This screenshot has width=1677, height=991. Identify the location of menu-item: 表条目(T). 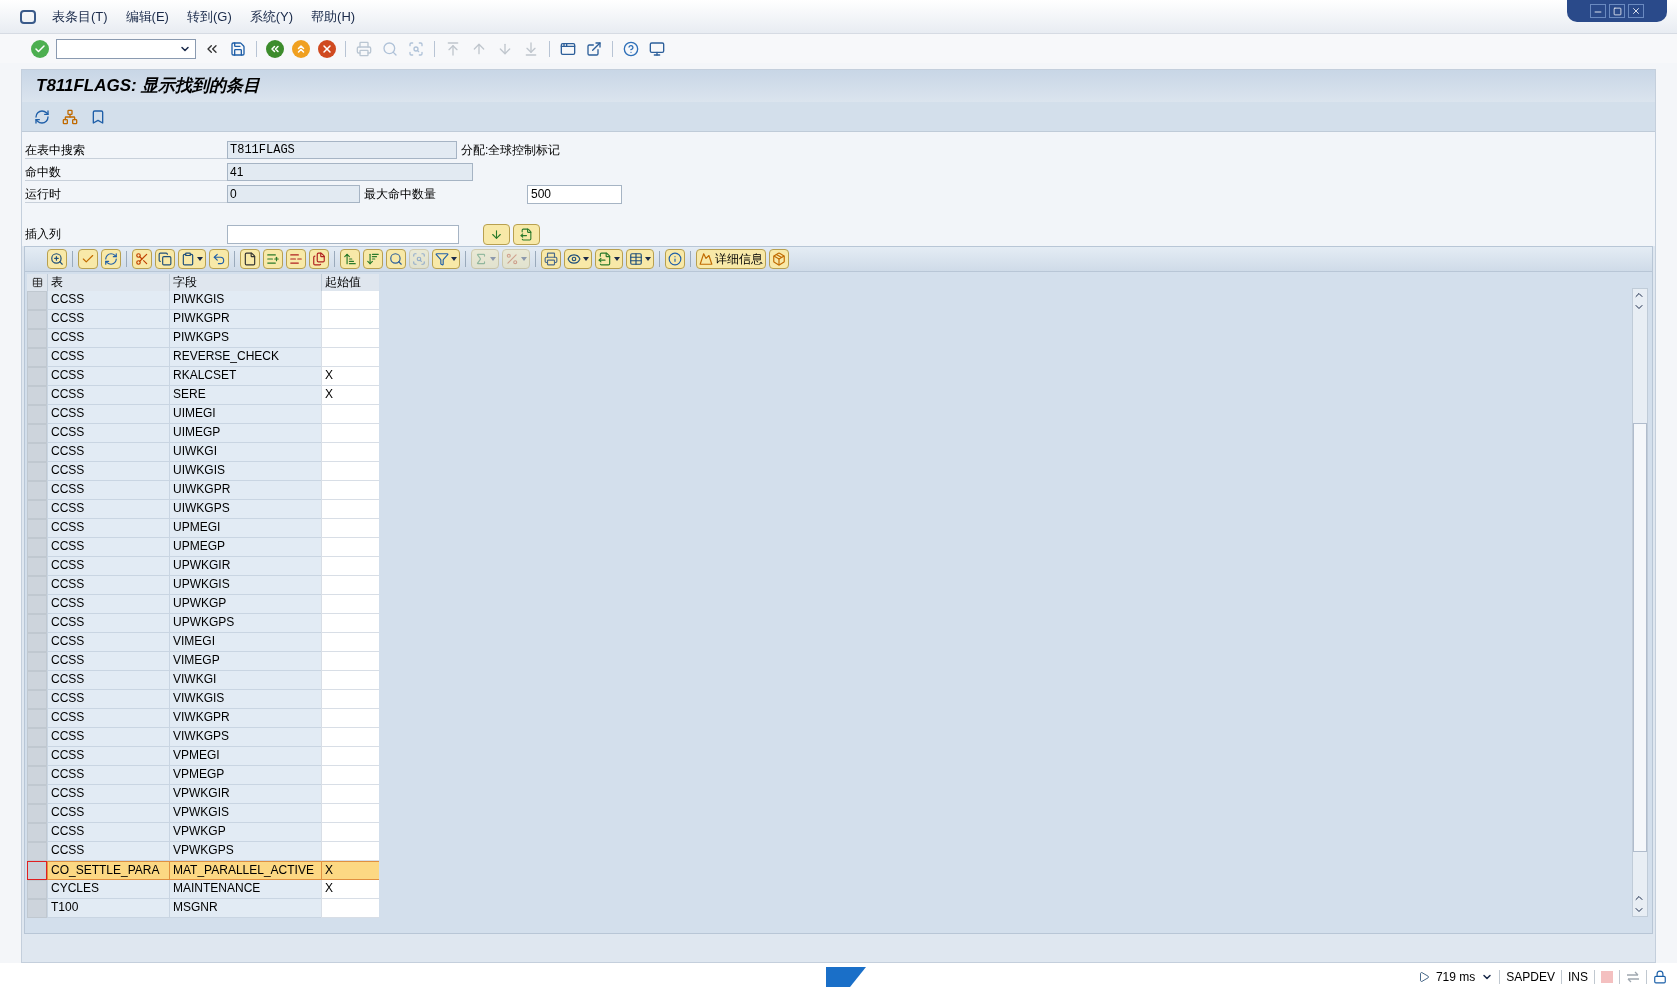
(80, 16).